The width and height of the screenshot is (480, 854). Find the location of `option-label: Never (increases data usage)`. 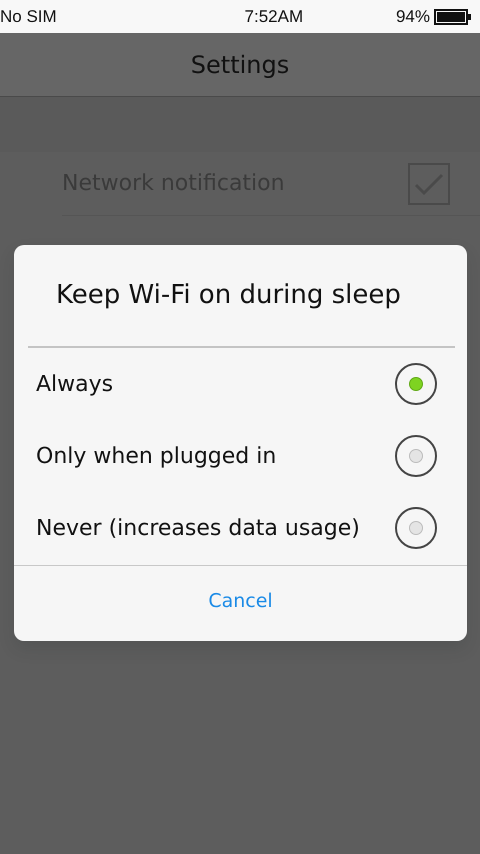

option-label: Never (increases data usage) is located at coordinates (198, 528).